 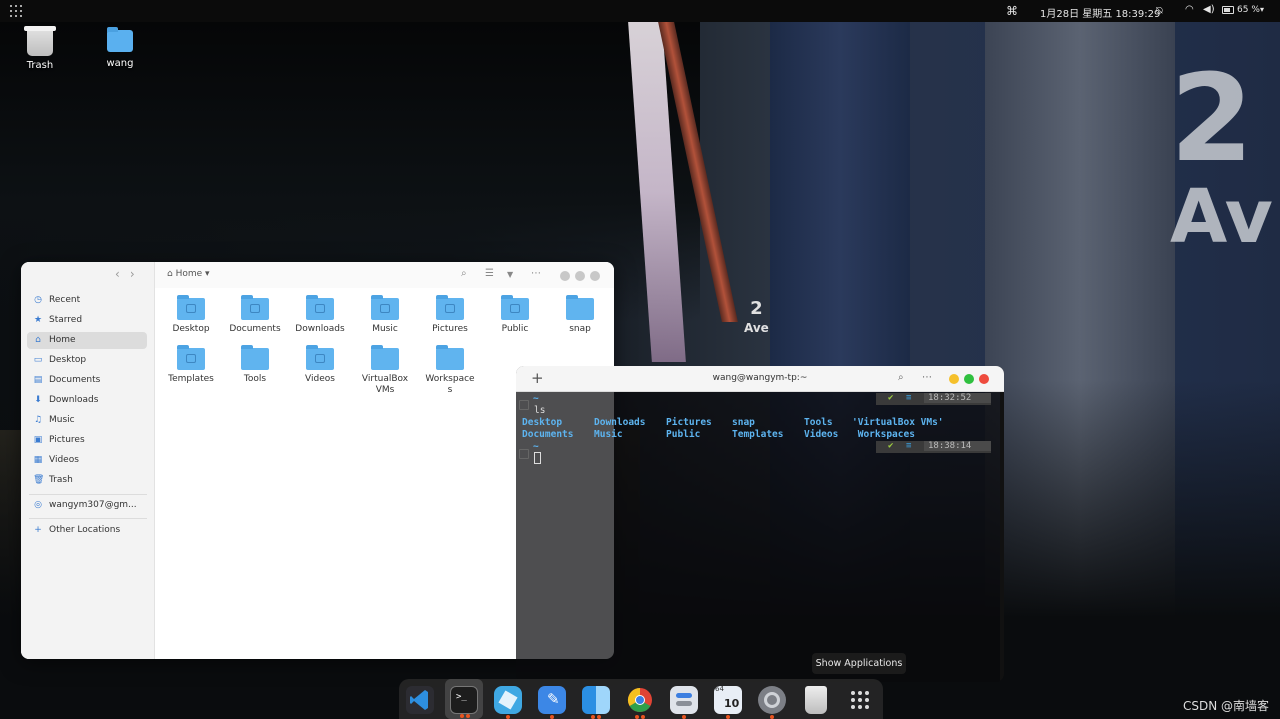 I want to click on back-icon: ‹, so click(x=117, y=274).